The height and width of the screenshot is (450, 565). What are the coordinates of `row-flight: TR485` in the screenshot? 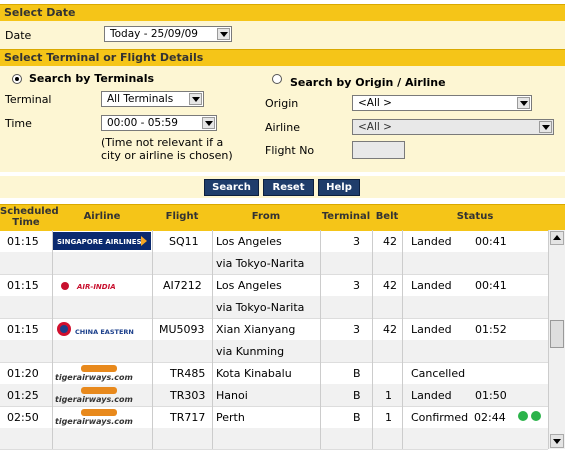 It's located at (188, 373).